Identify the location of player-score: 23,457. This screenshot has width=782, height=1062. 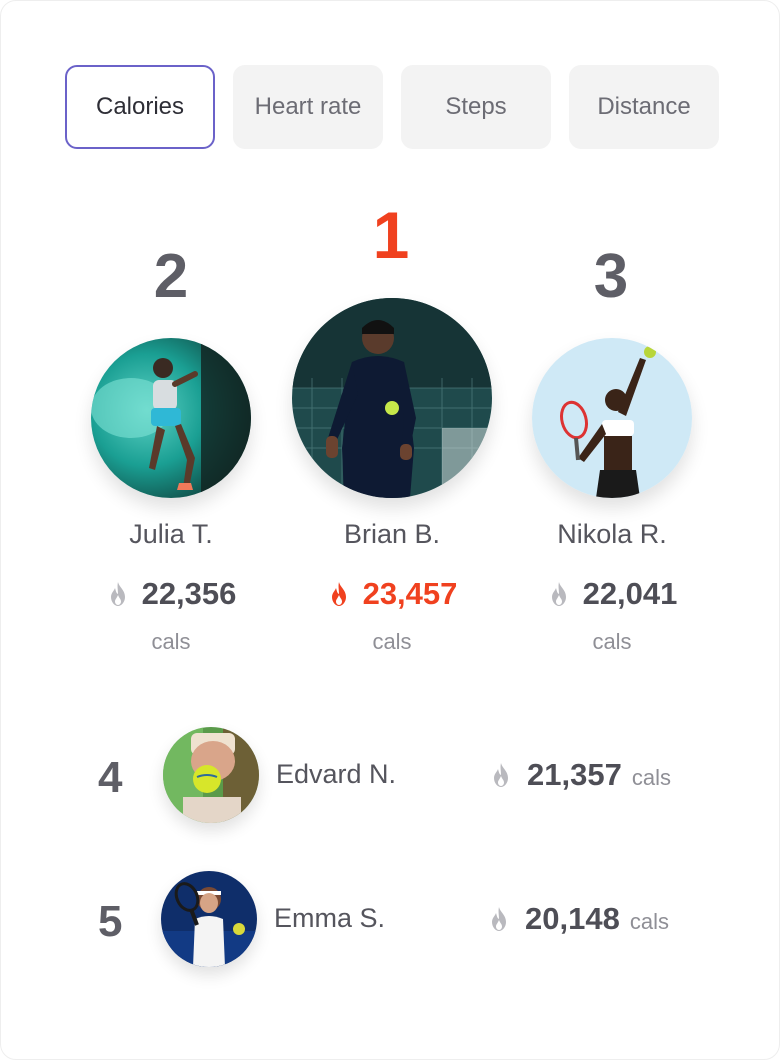
(392, 594).